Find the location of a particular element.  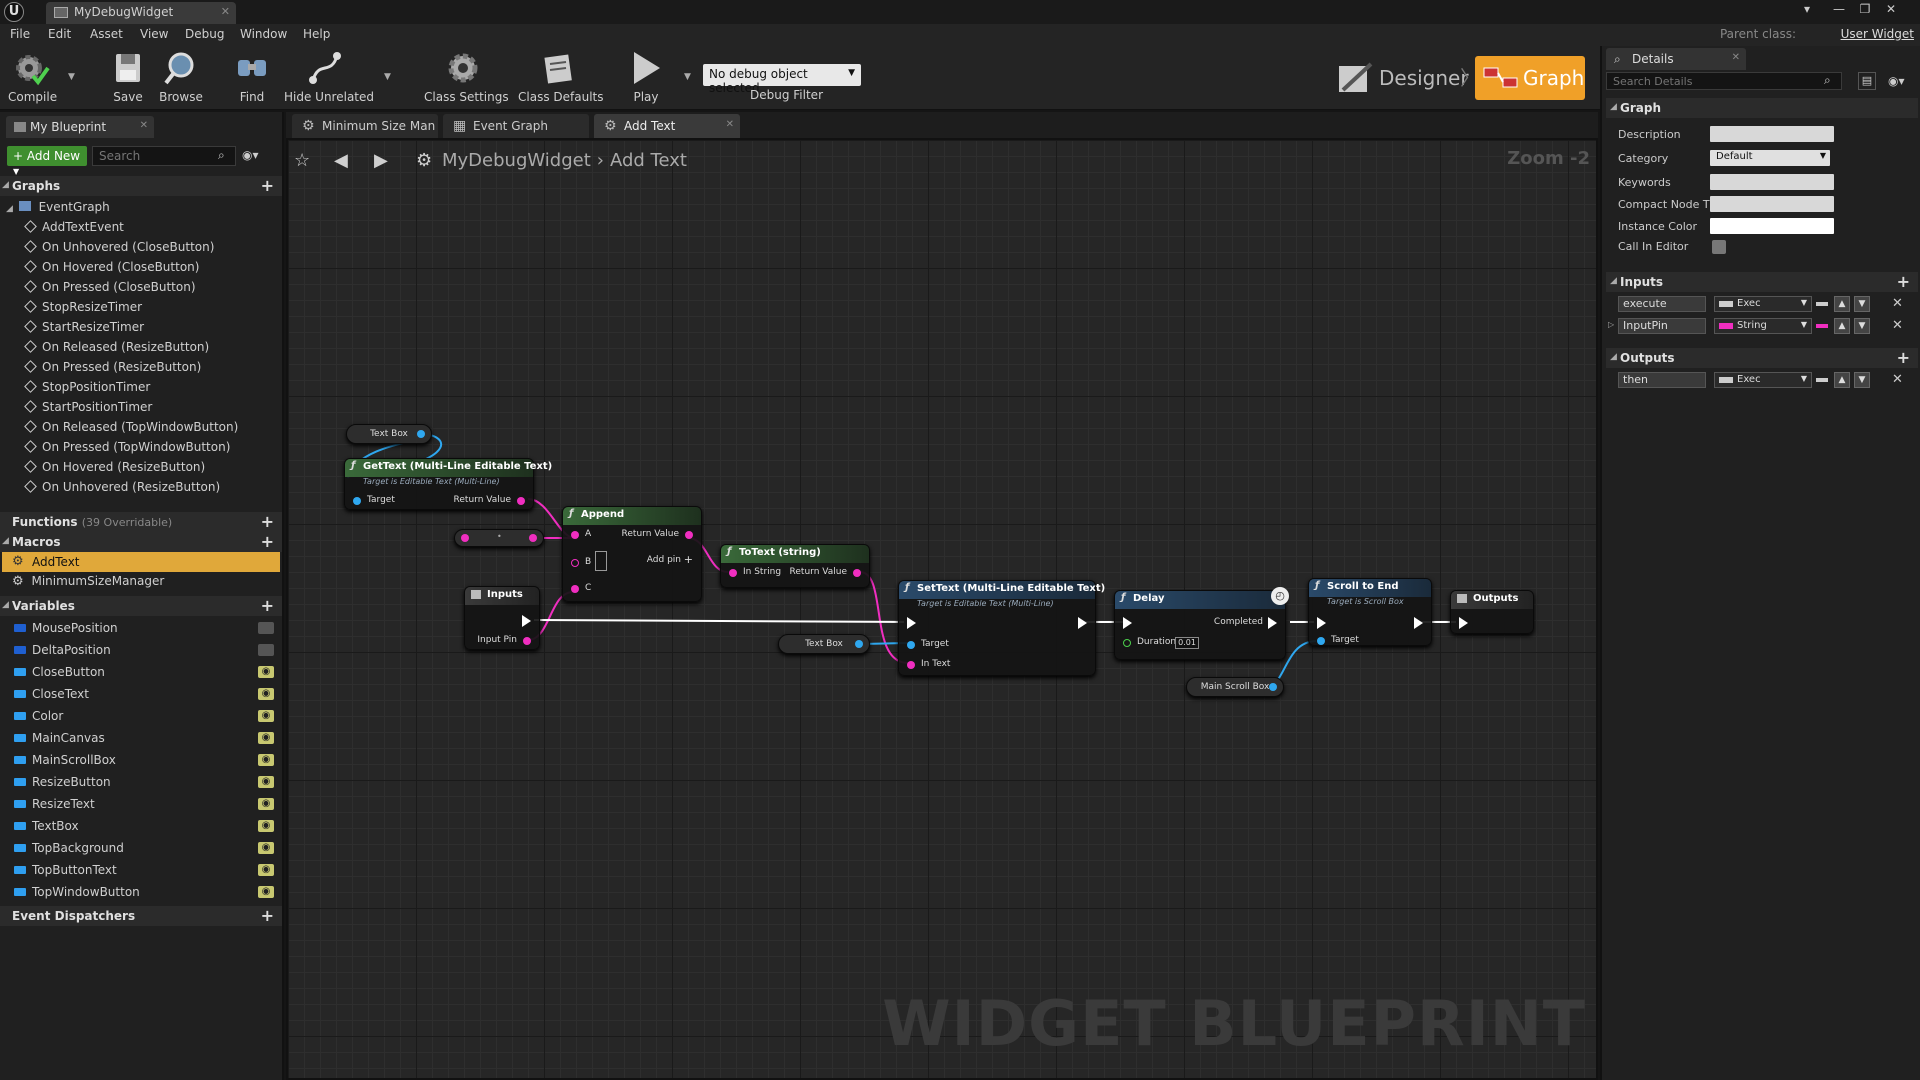

variable-row: CloseButton ◉ is located at coordinates (141, 673).